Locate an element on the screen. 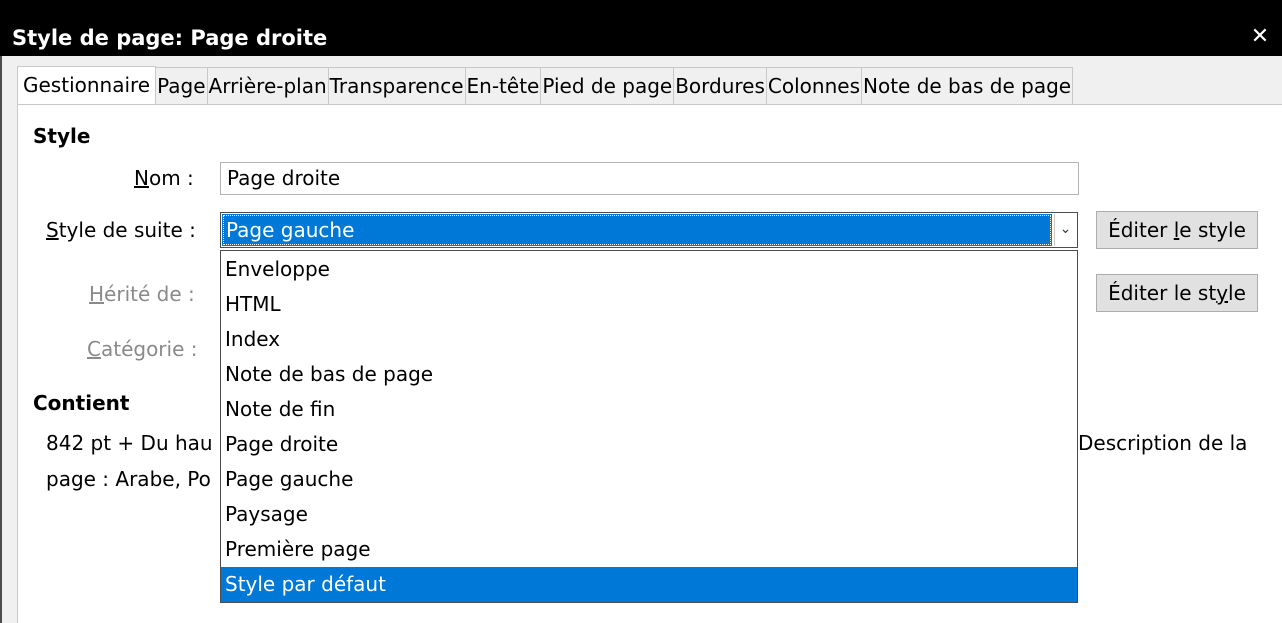 Image resolution: width=1282 pixels, height=623 pixels. edit-button-1-post: e style is located at coordinates (1212, 230).